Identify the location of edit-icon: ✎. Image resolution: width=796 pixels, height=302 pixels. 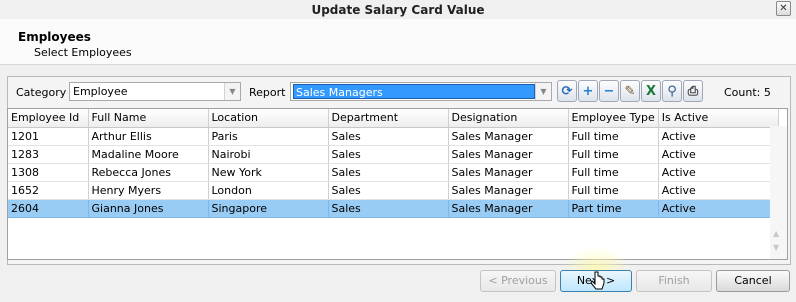
(630, 91).